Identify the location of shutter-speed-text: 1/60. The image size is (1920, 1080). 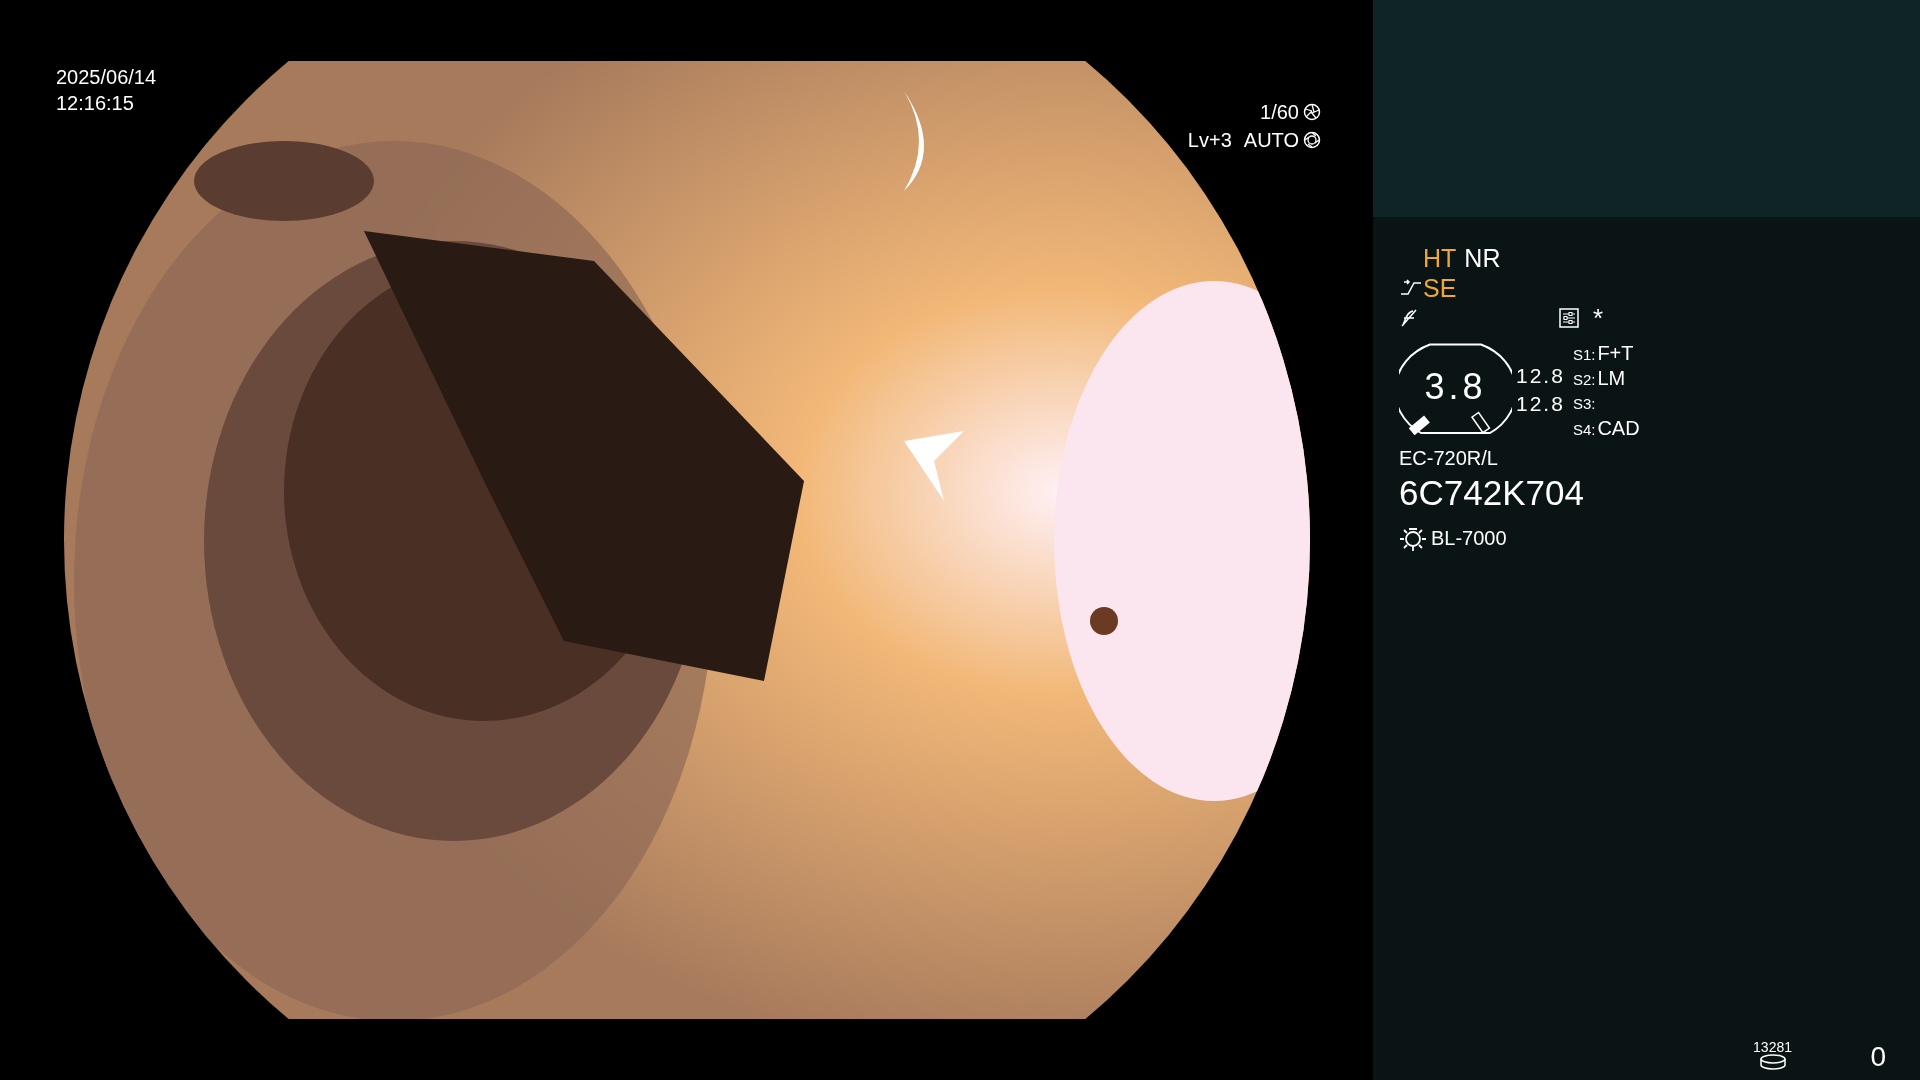
(1279, 112).